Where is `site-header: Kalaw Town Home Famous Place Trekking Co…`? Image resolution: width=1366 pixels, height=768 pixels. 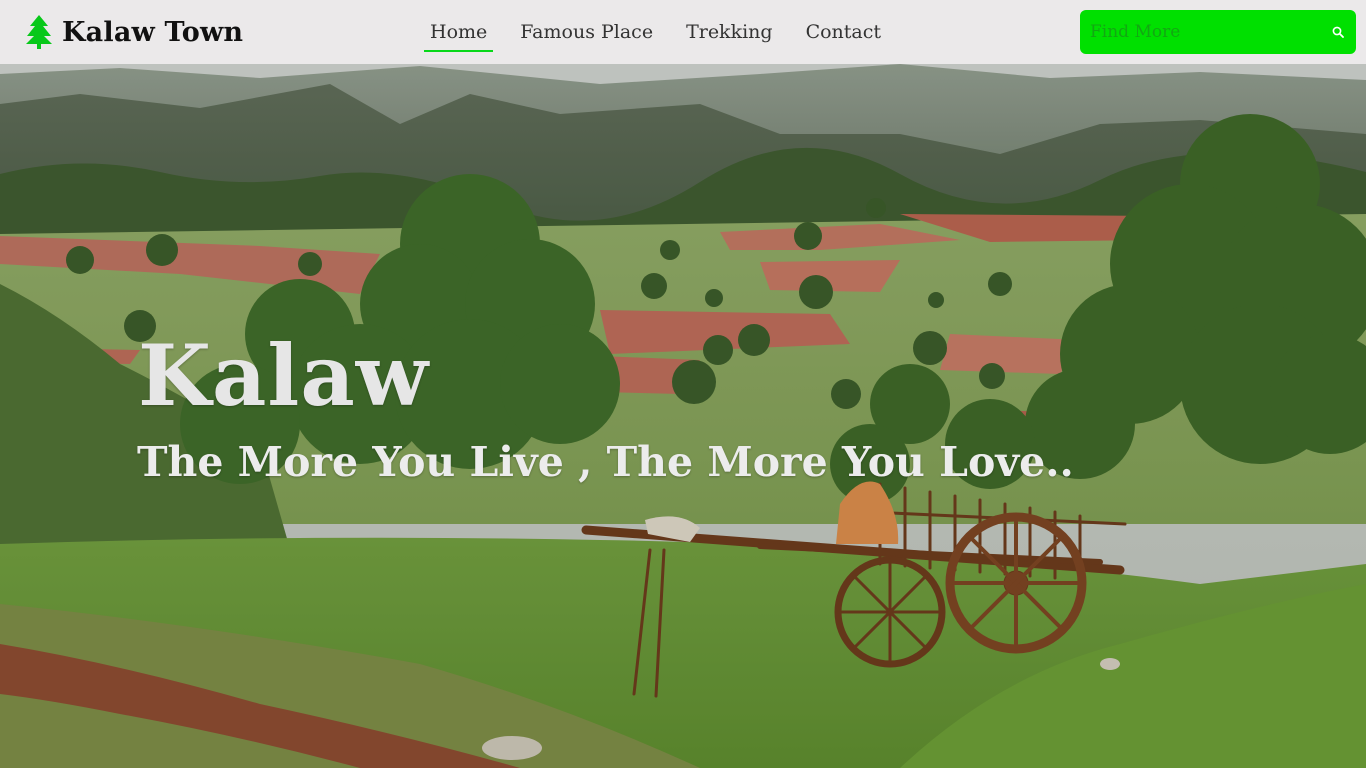
site-header: Kalaw Town Home Famous Place Trekking Co… is located at coordinates (683, 32).